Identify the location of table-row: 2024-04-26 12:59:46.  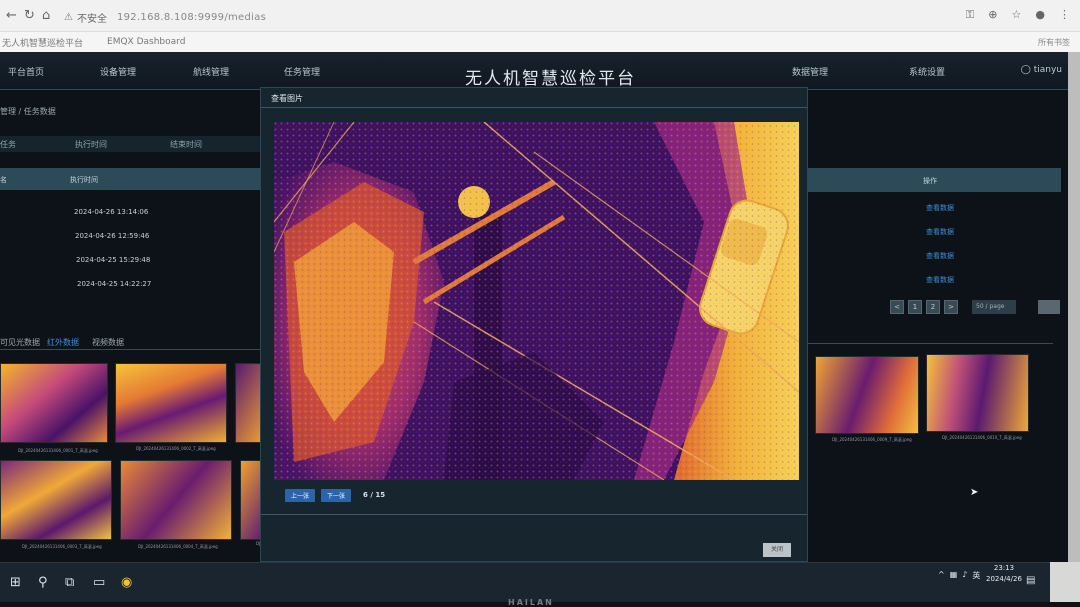
(130, 237).